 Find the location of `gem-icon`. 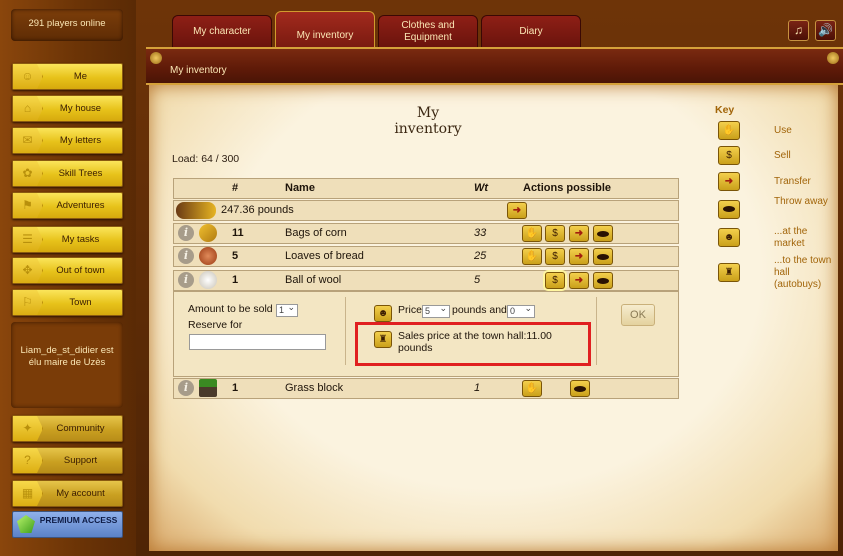

gem-icon is located at coordinates (26, 524).